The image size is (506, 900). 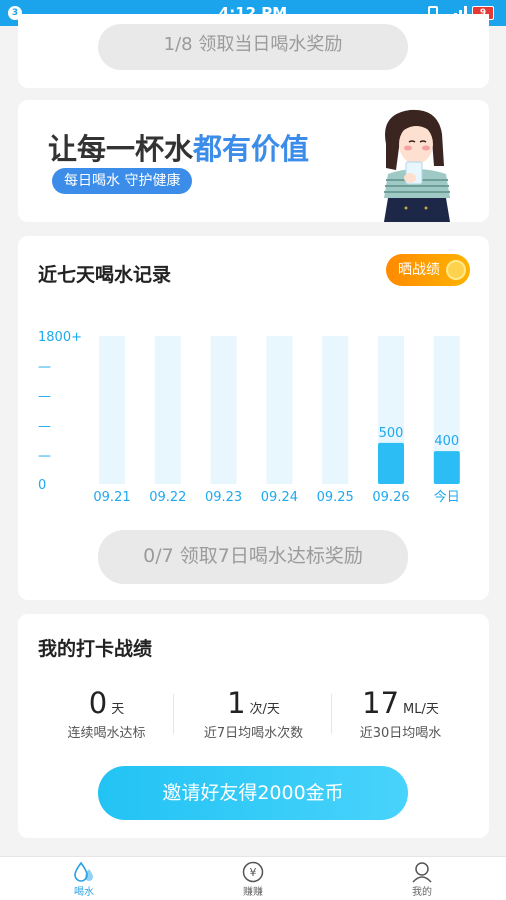 I want to click on stat-volume: 17 ML/天 近30日均喝水, so click(x=400, y=713).